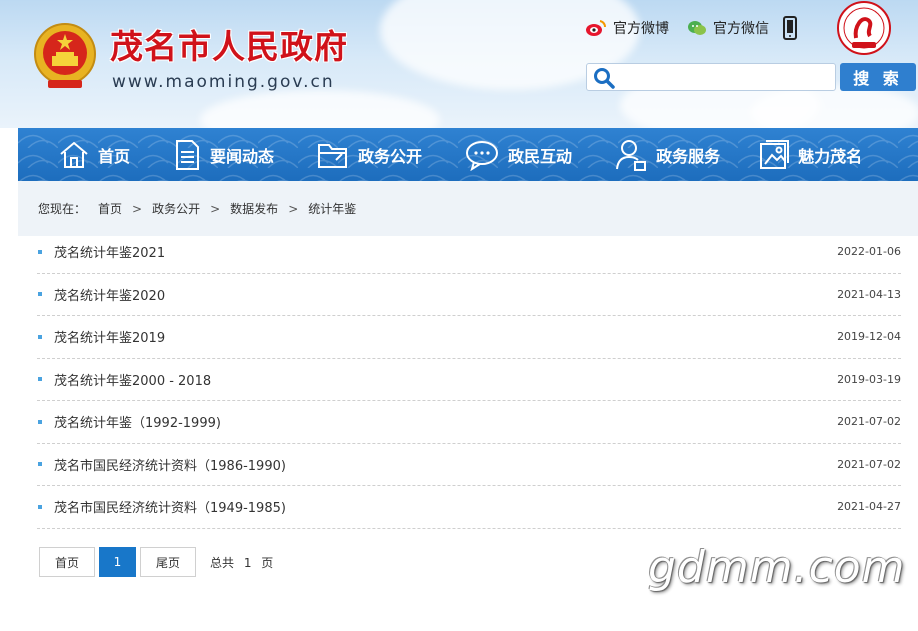  I want to click on page-number-button: 1, so click(117, 562).